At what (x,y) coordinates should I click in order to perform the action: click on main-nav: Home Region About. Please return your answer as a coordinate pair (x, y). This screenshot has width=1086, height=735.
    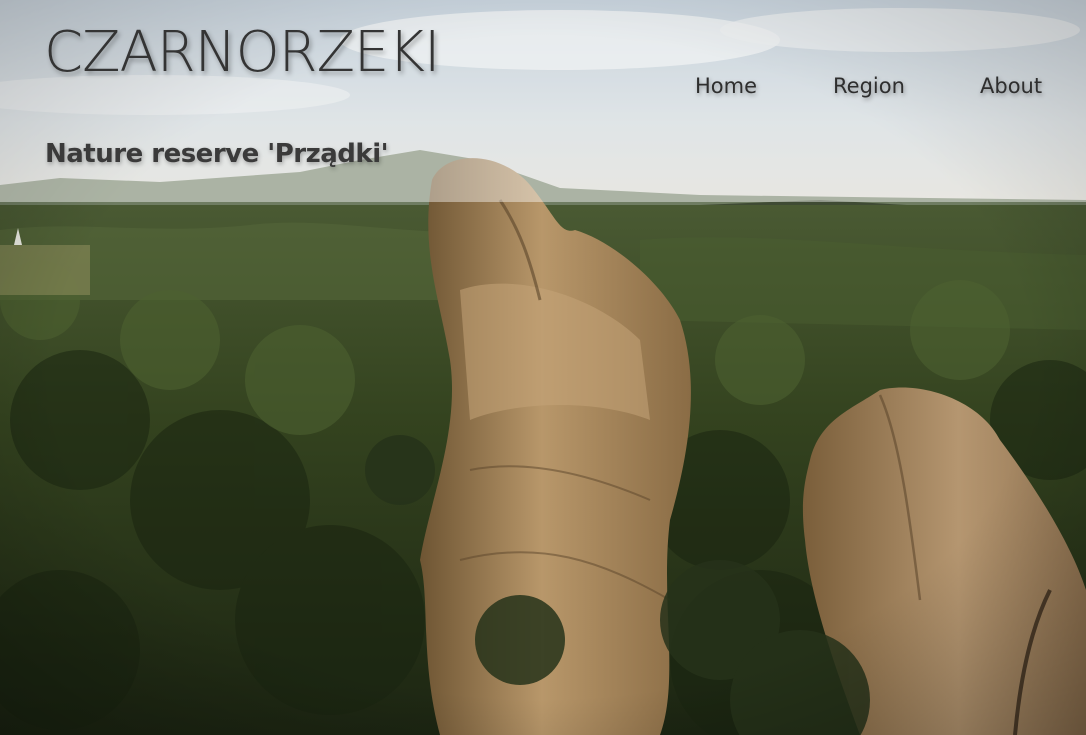
    Looking at the image, I should click on (543, 87).